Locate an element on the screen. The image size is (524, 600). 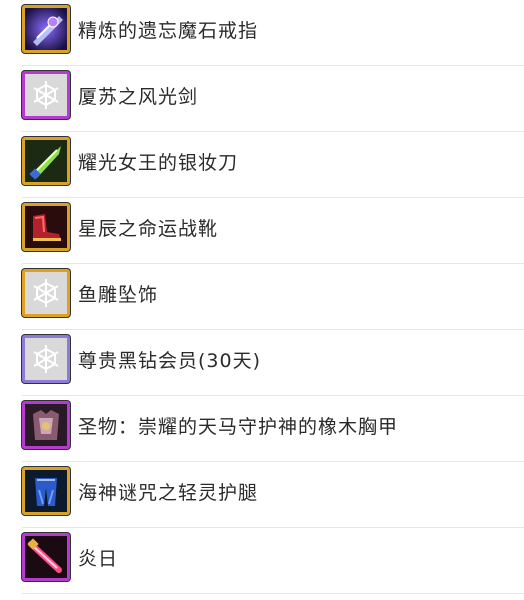
list-item: 鱼雕坠饰 is located at coordinates (262, 297).